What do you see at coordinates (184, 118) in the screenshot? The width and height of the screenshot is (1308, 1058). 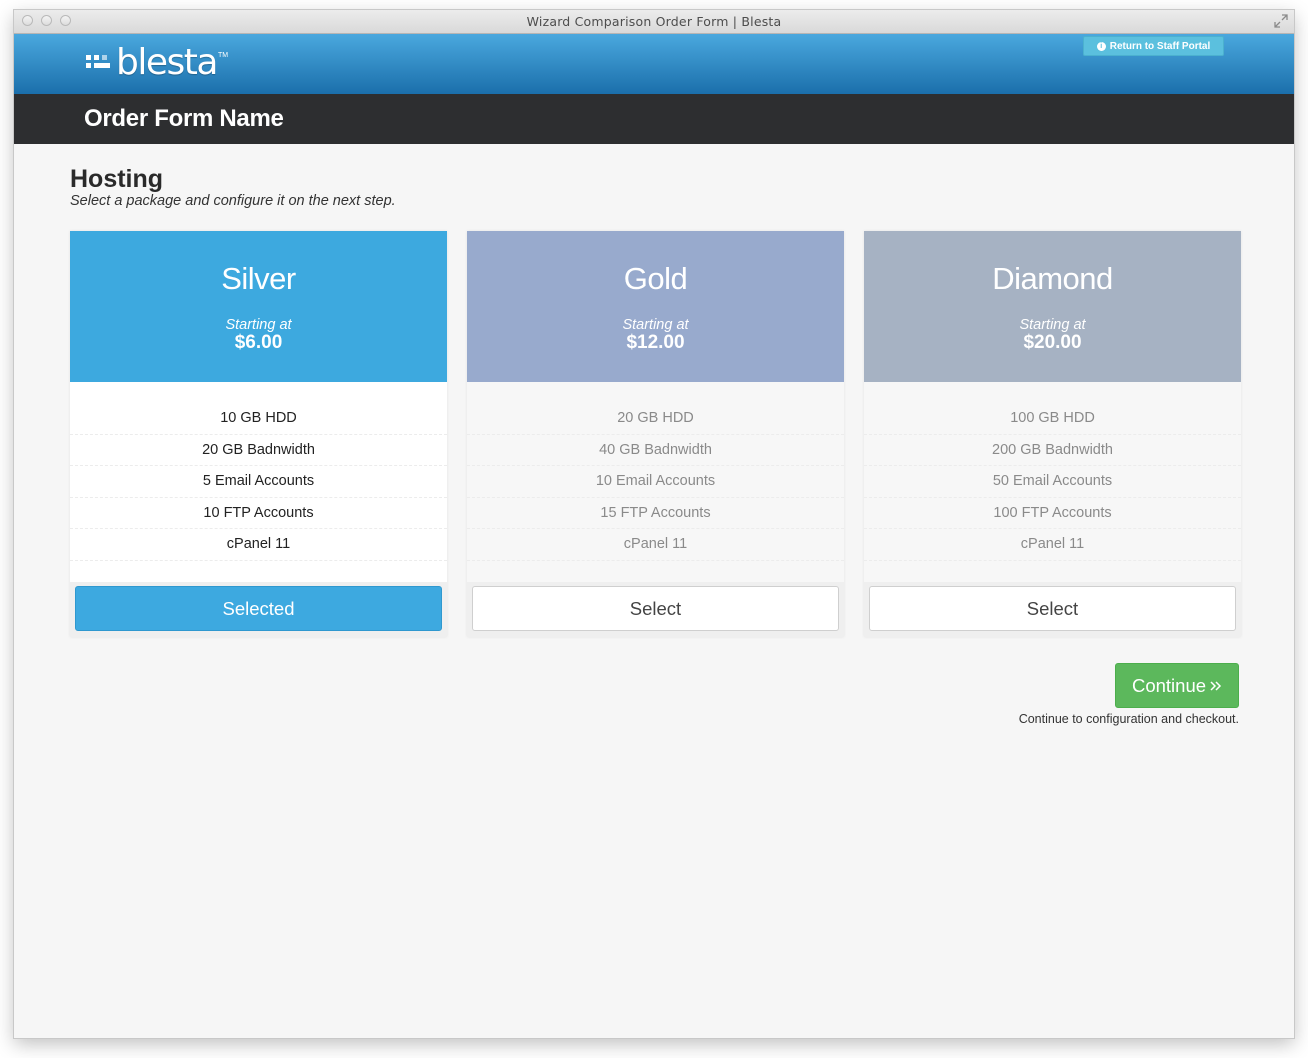 I see `order-form-name: Order Form Name` at bounding box center [184, 118].